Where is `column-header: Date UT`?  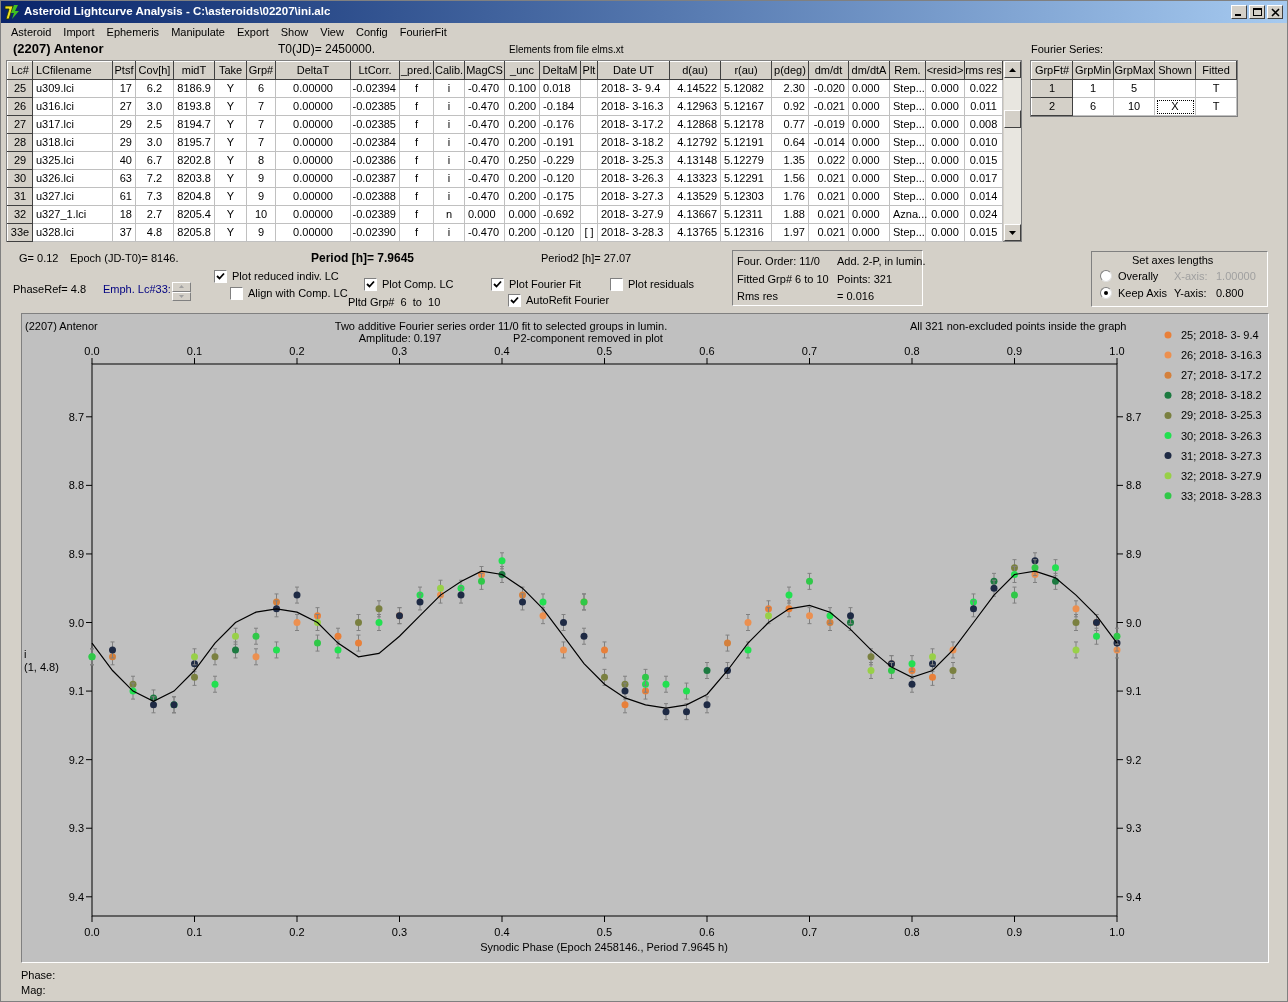 column-header: Date UT is located at coordinates (633, 70).